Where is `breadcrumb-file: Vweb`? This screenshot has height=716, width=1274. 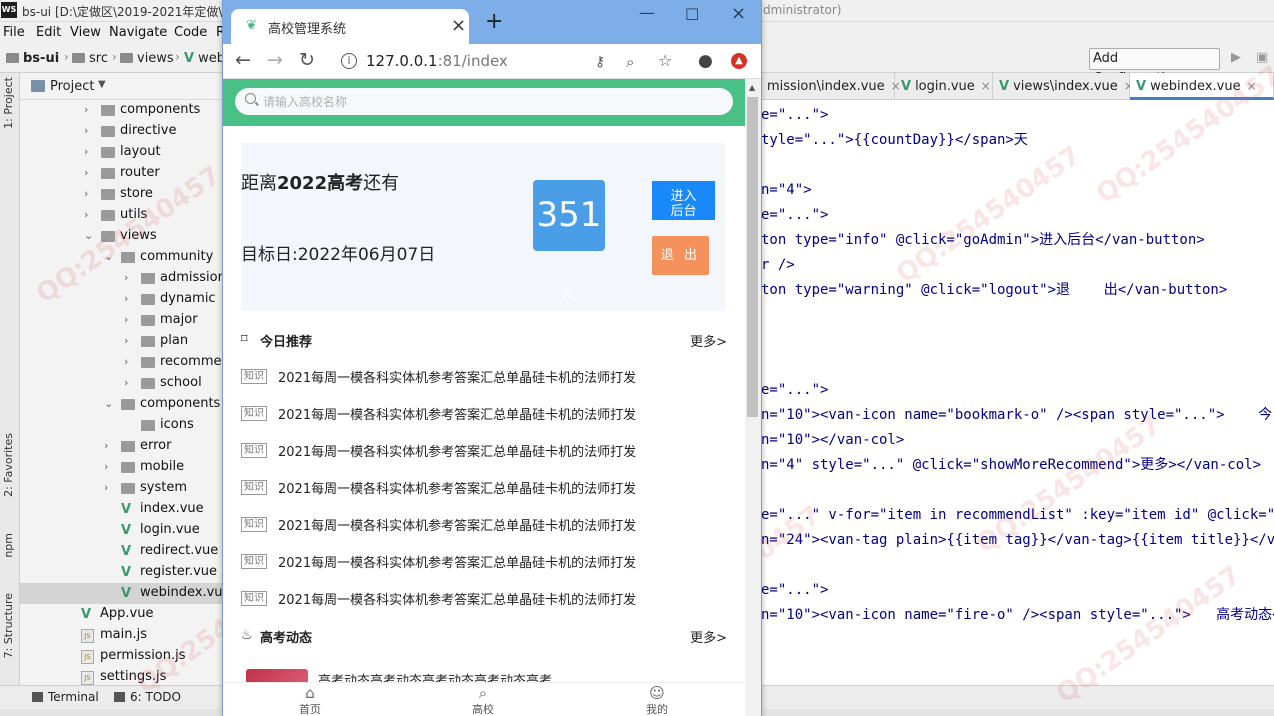
breadcrumb-file: Vweb is located at coordinates (204, 58).